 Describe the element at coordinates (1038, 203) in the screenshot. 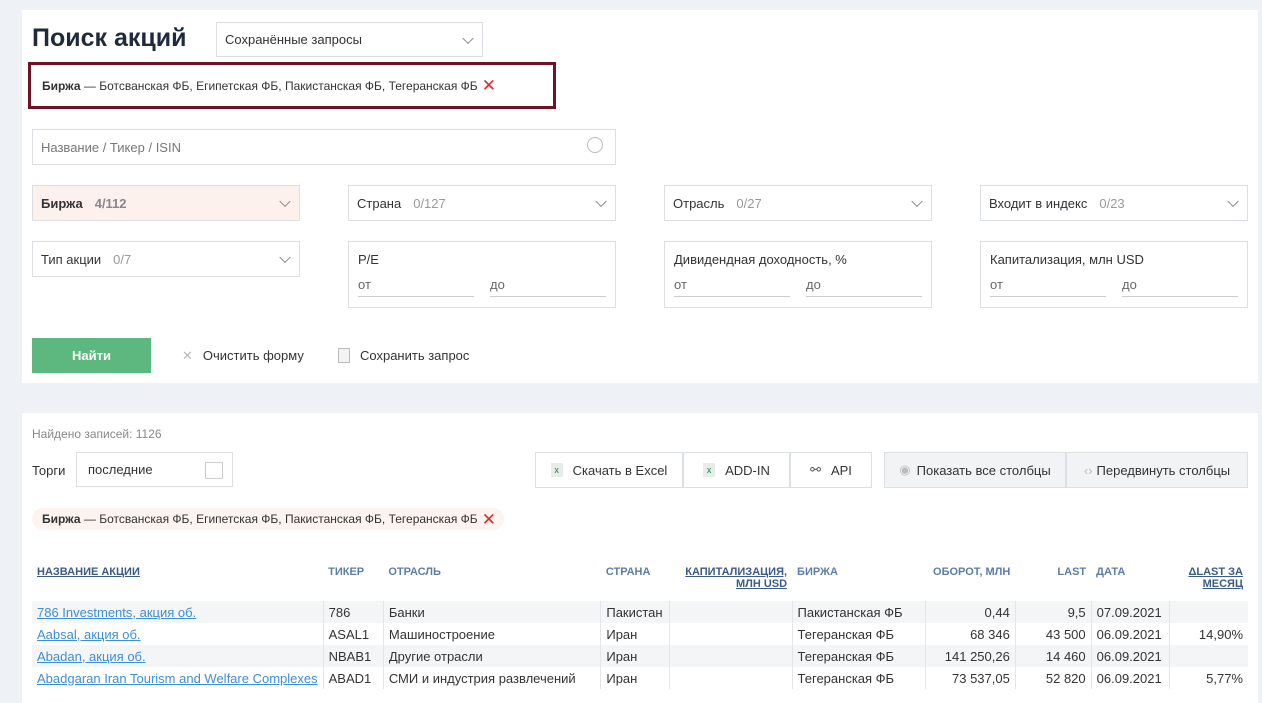

I see `filter-index-label: Входит в индекс` at that location.